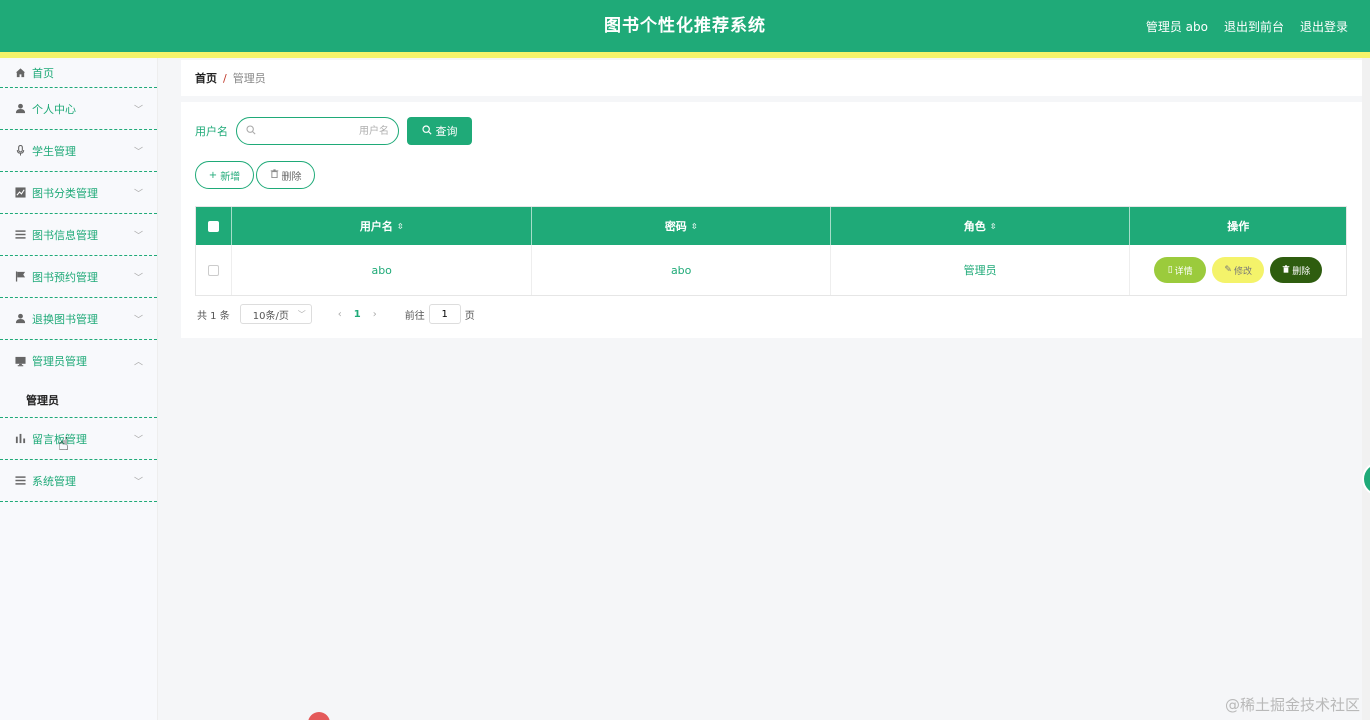 The width and height of the screenshot is (1370, 720). What do you see at coordinates (54, 109) in the screenshot?
I see `sidebar-item-label: 个人中心` at bounding box center [54, 109].